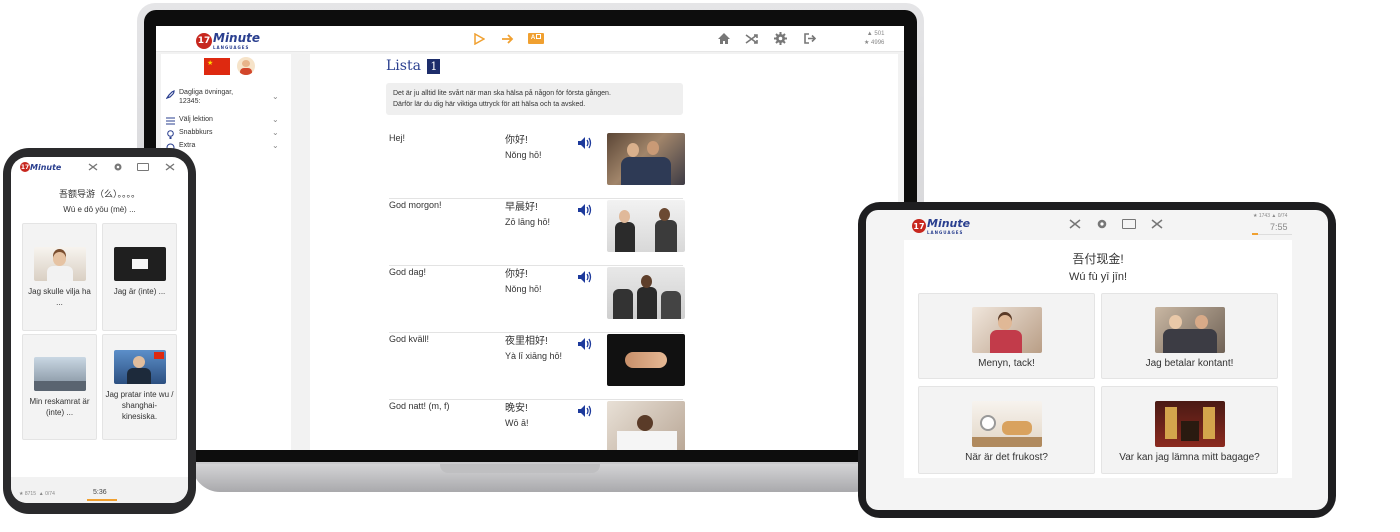 This screenshot has height=532, width=1400. What do you see at coordinates (1189, 330) in the screenshot?
I see `photo-paying-cash` at bounding box center [1189, 330].